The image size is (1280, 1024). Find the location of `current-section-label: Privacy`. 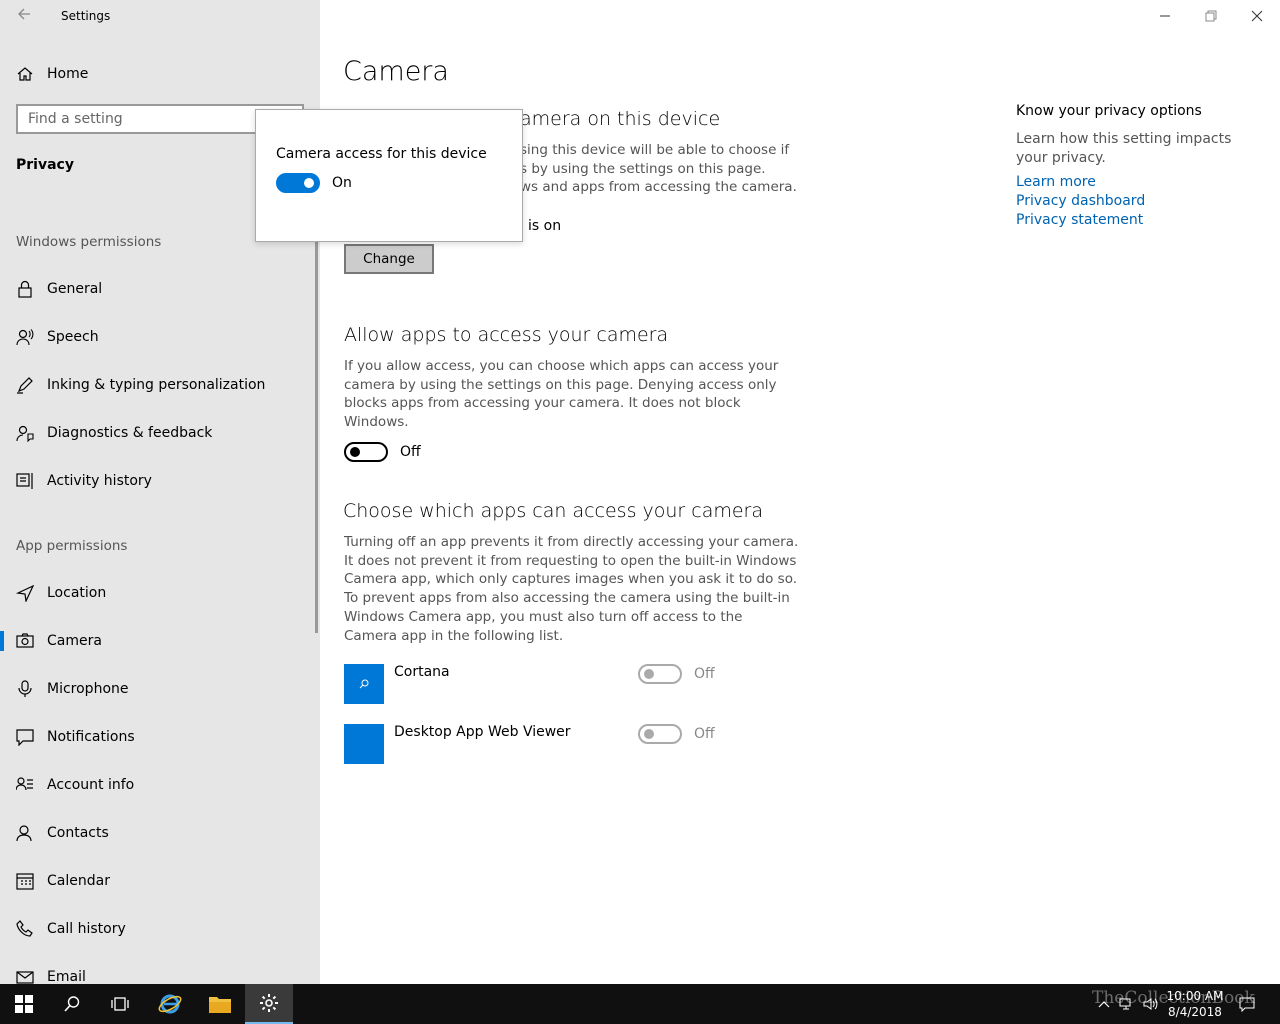

current-section-label: Privacy is located at coordinates (45, 165).